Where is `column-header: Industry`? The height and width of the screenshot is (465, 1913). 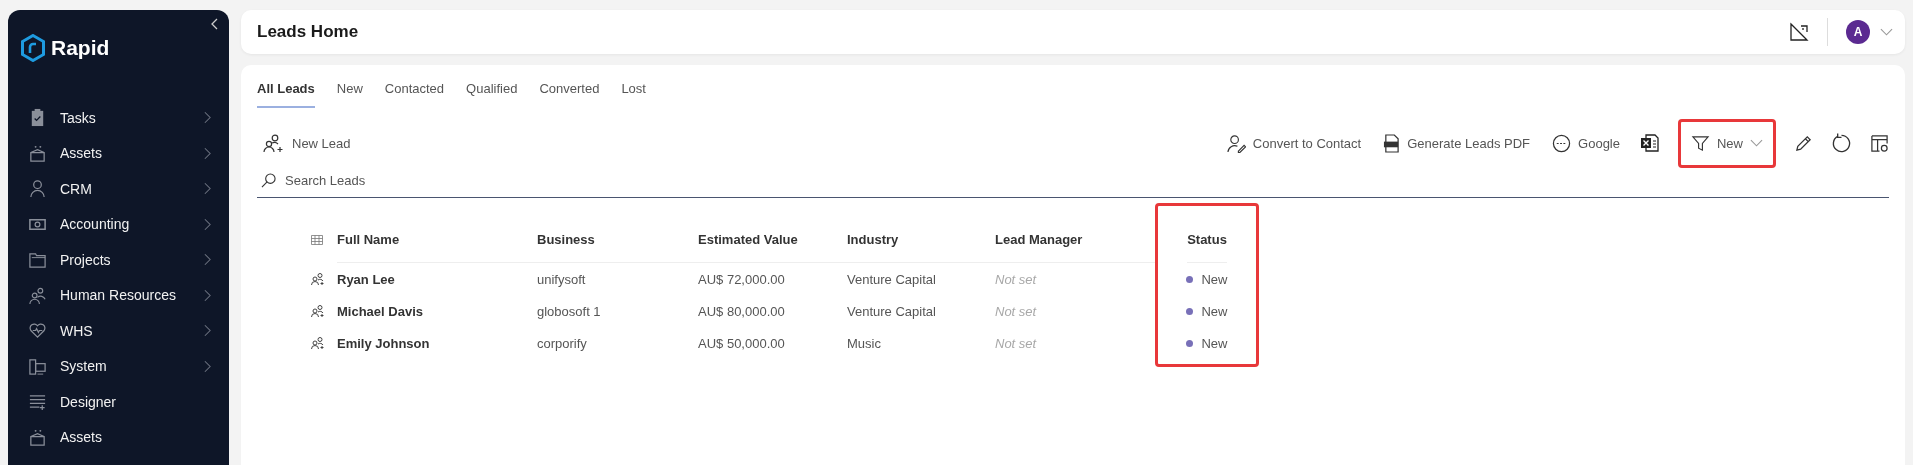
column-header: Industry is located at coordinates (921, 240).